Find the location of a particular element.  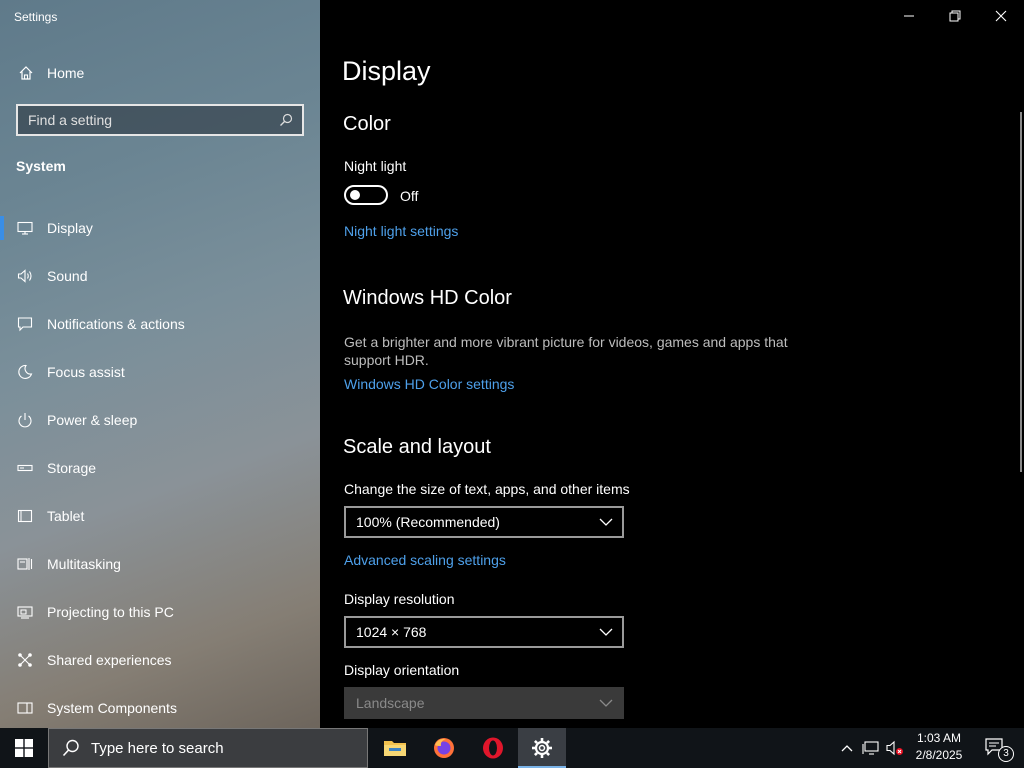

restore-button is located at coordinates (955, 16).